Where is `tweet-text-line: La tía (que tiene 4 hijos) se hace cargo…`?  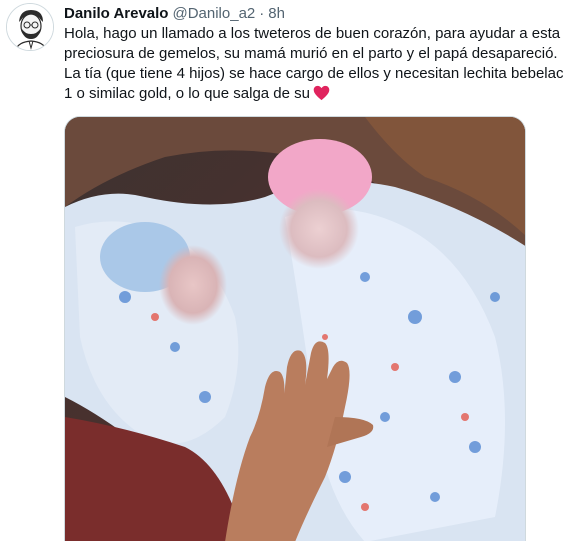
tweet-text-line: La tía (que tiene 4 hijos) se hace cargo… is located at coordinates (314, 73).